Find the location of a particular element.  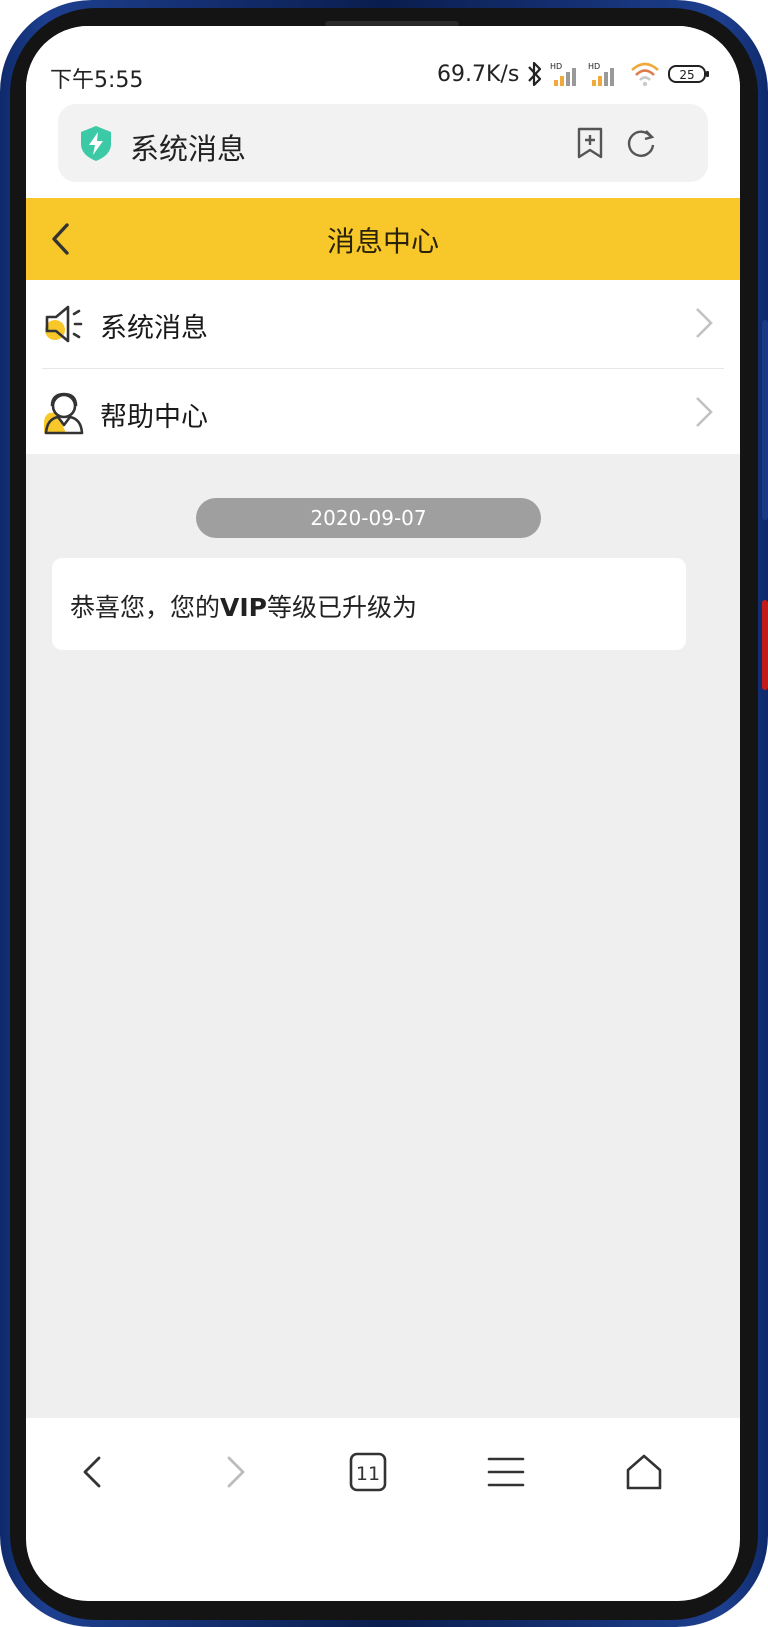

support-agent-icon is located at coordinates (64, 413).